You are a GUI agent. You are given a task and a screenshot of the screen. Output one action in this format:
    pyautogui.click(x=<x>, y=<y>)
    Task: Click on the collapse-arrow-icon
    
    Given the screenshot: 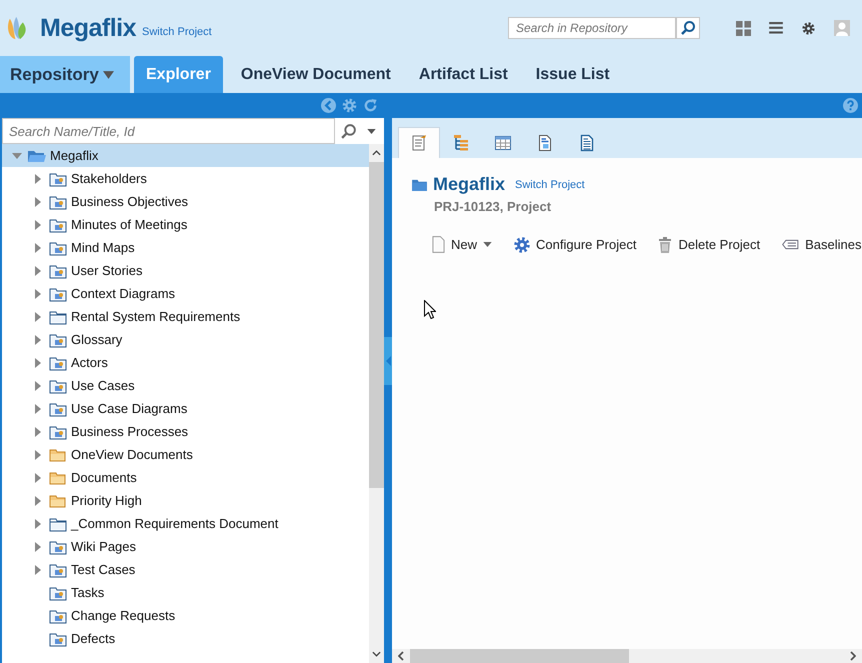 What is the action you would take?
    pyautogui.click(x=388, y=361)
    